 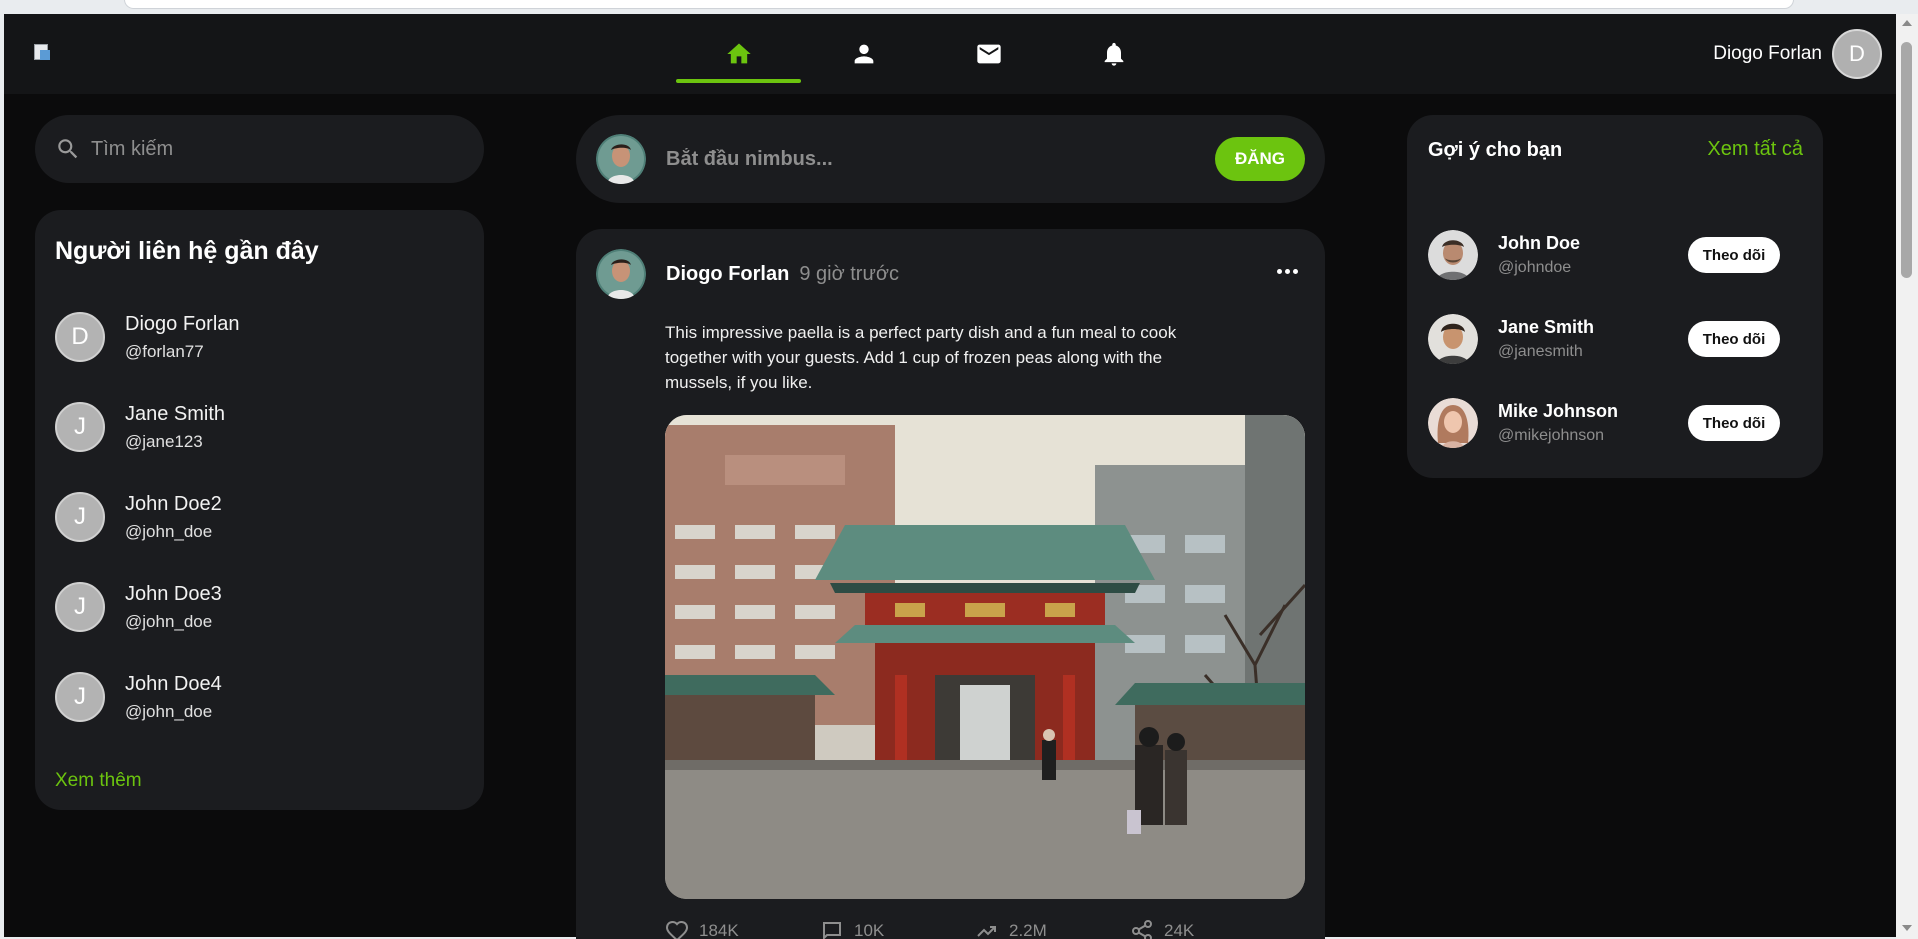 I want to click on user-icon, so click(x=863, y=54).